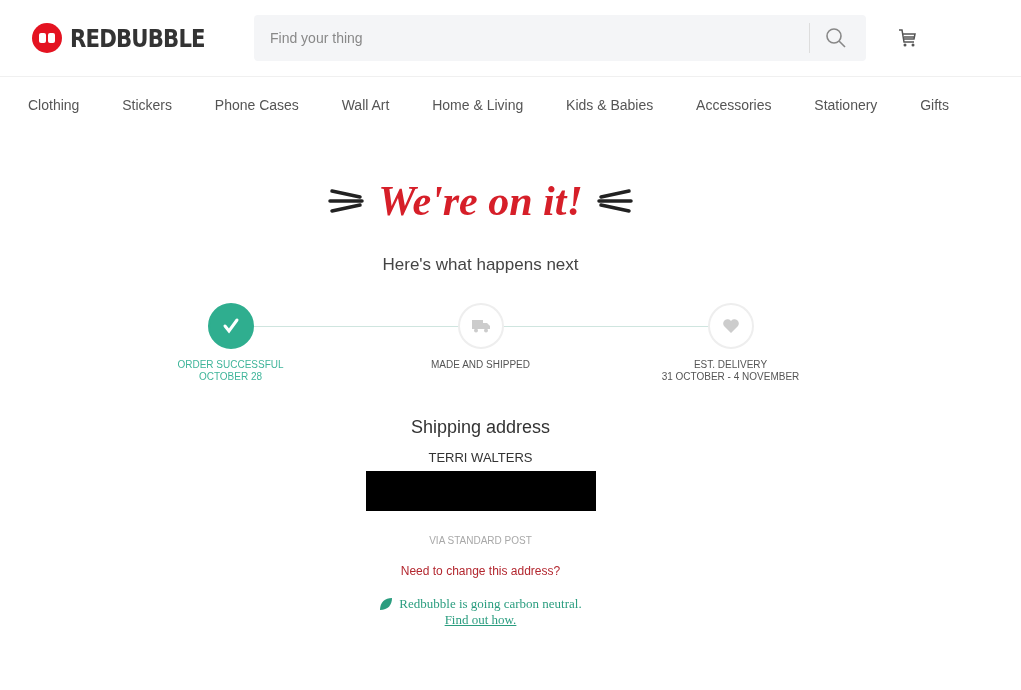 The image size is (1021, 690). What do you see at coordinates (610, 105) in the screenshot?
I see `nav-link: Kids & Babies` at bounding box center [610, 105].